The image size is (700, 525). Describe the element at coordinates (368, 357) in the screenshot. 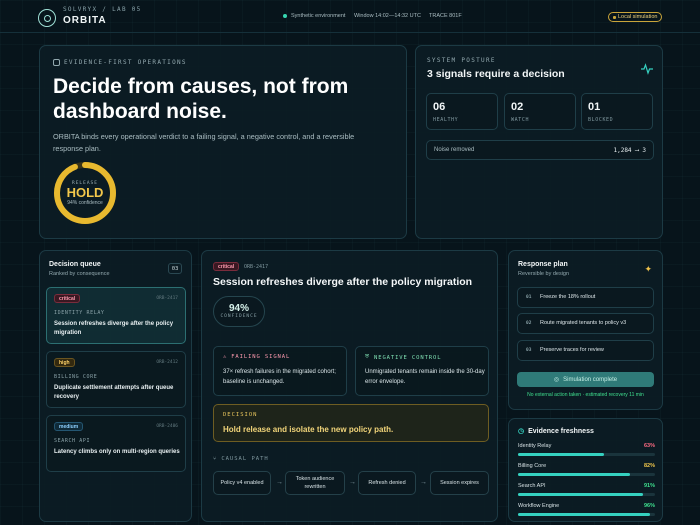

I see `shield-check-icon: ⛨` at that location.